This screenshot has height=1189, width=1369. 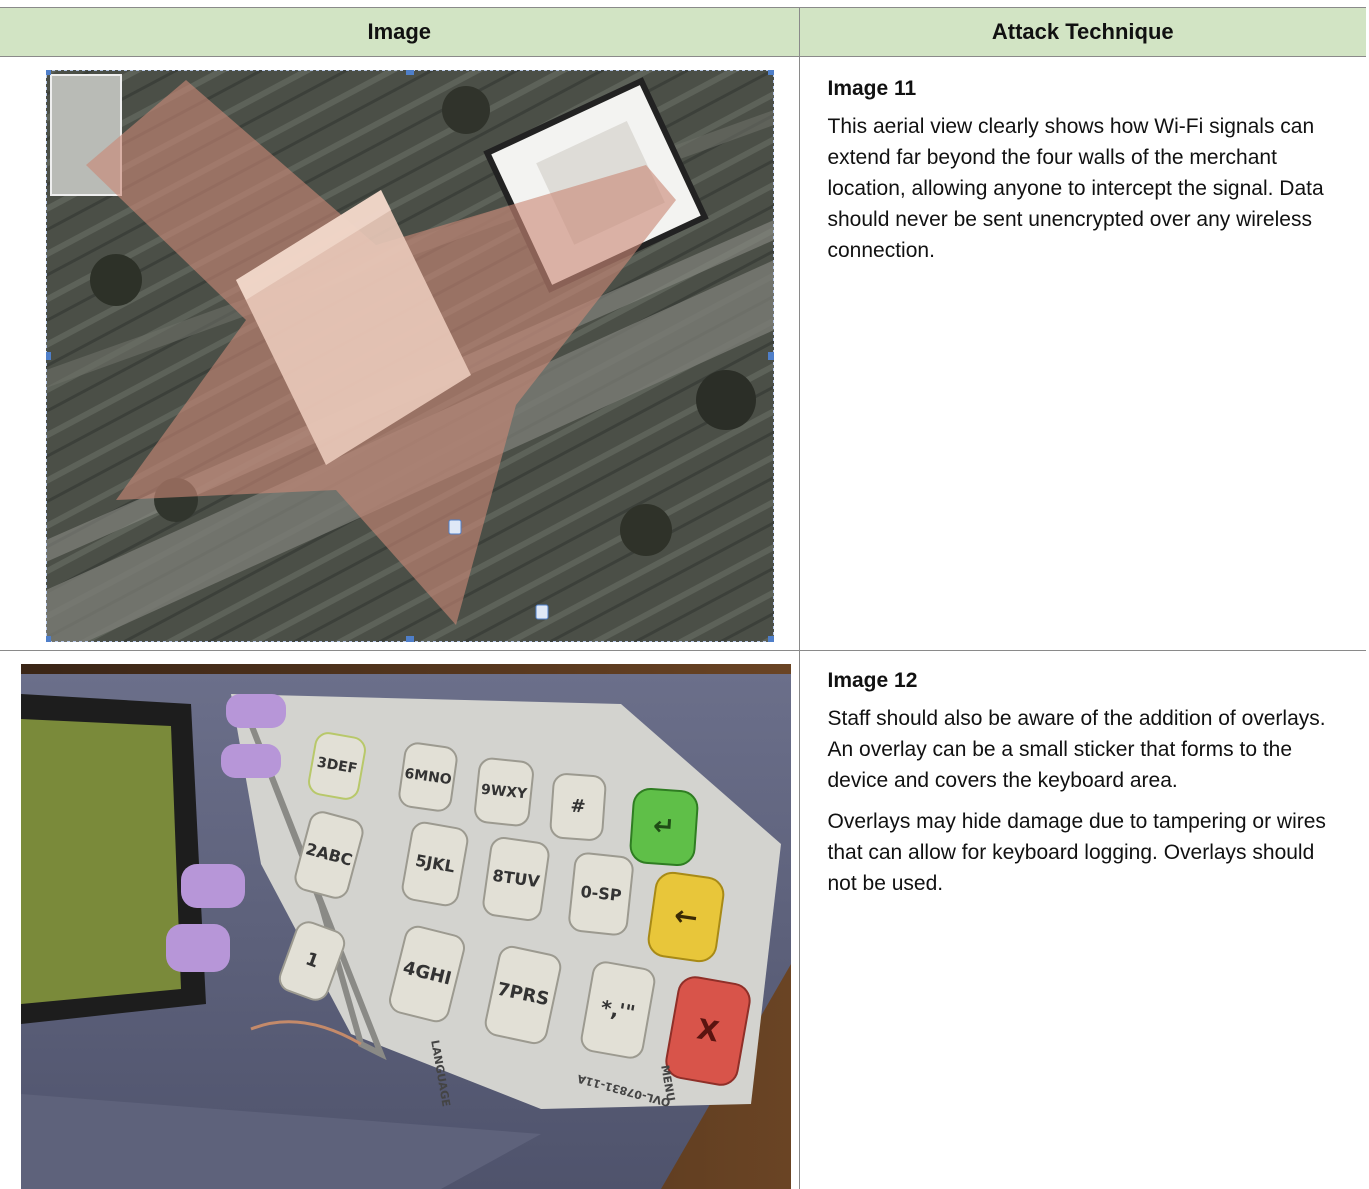 What do you see at coordinates (1088, 89) in the screenshot?
I see `image-11-title: Image 11` at bounding box center [1088, 89].